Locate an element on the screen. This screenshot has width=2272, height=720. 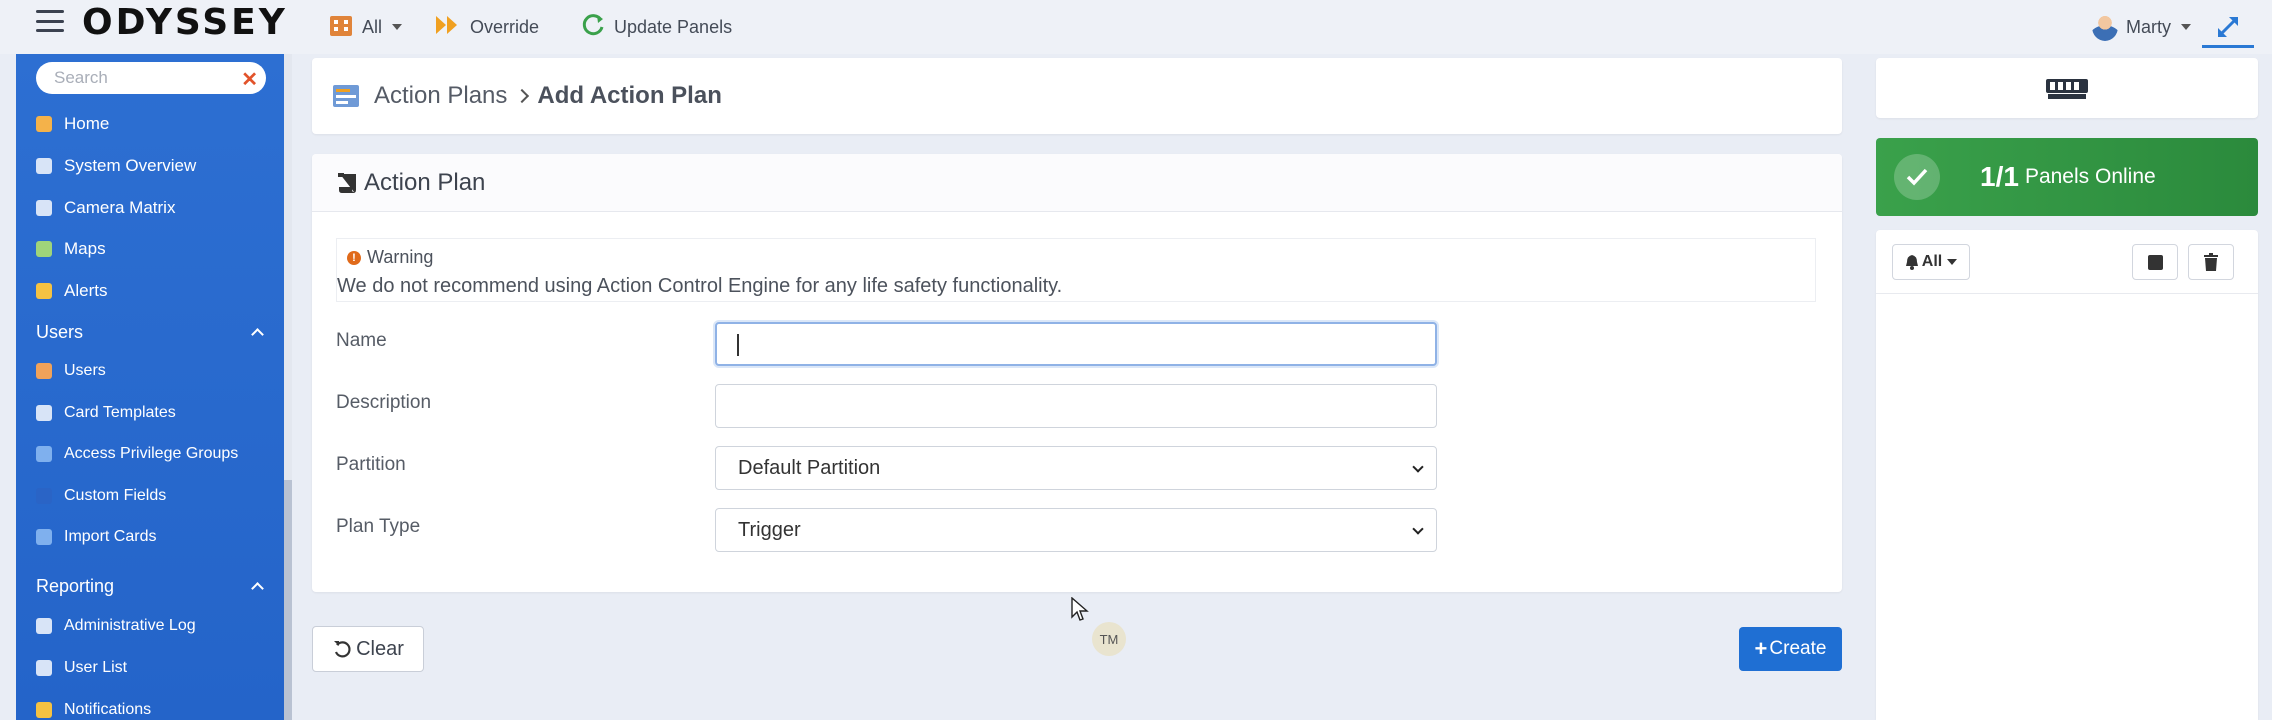
sidebar-item-notifications: Notifications is located at coordinates (150, 706).